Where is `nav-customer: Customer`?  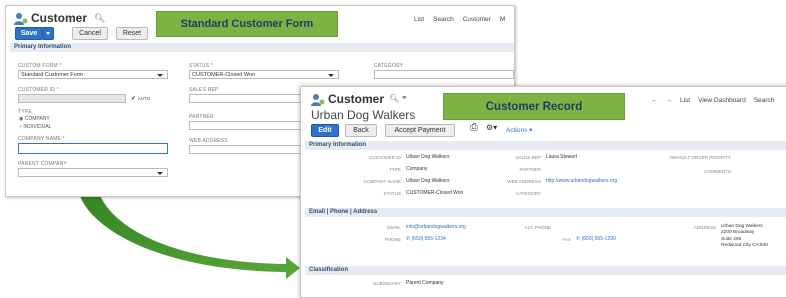 nav-customer: Customer is located at coordinates (477, 19).